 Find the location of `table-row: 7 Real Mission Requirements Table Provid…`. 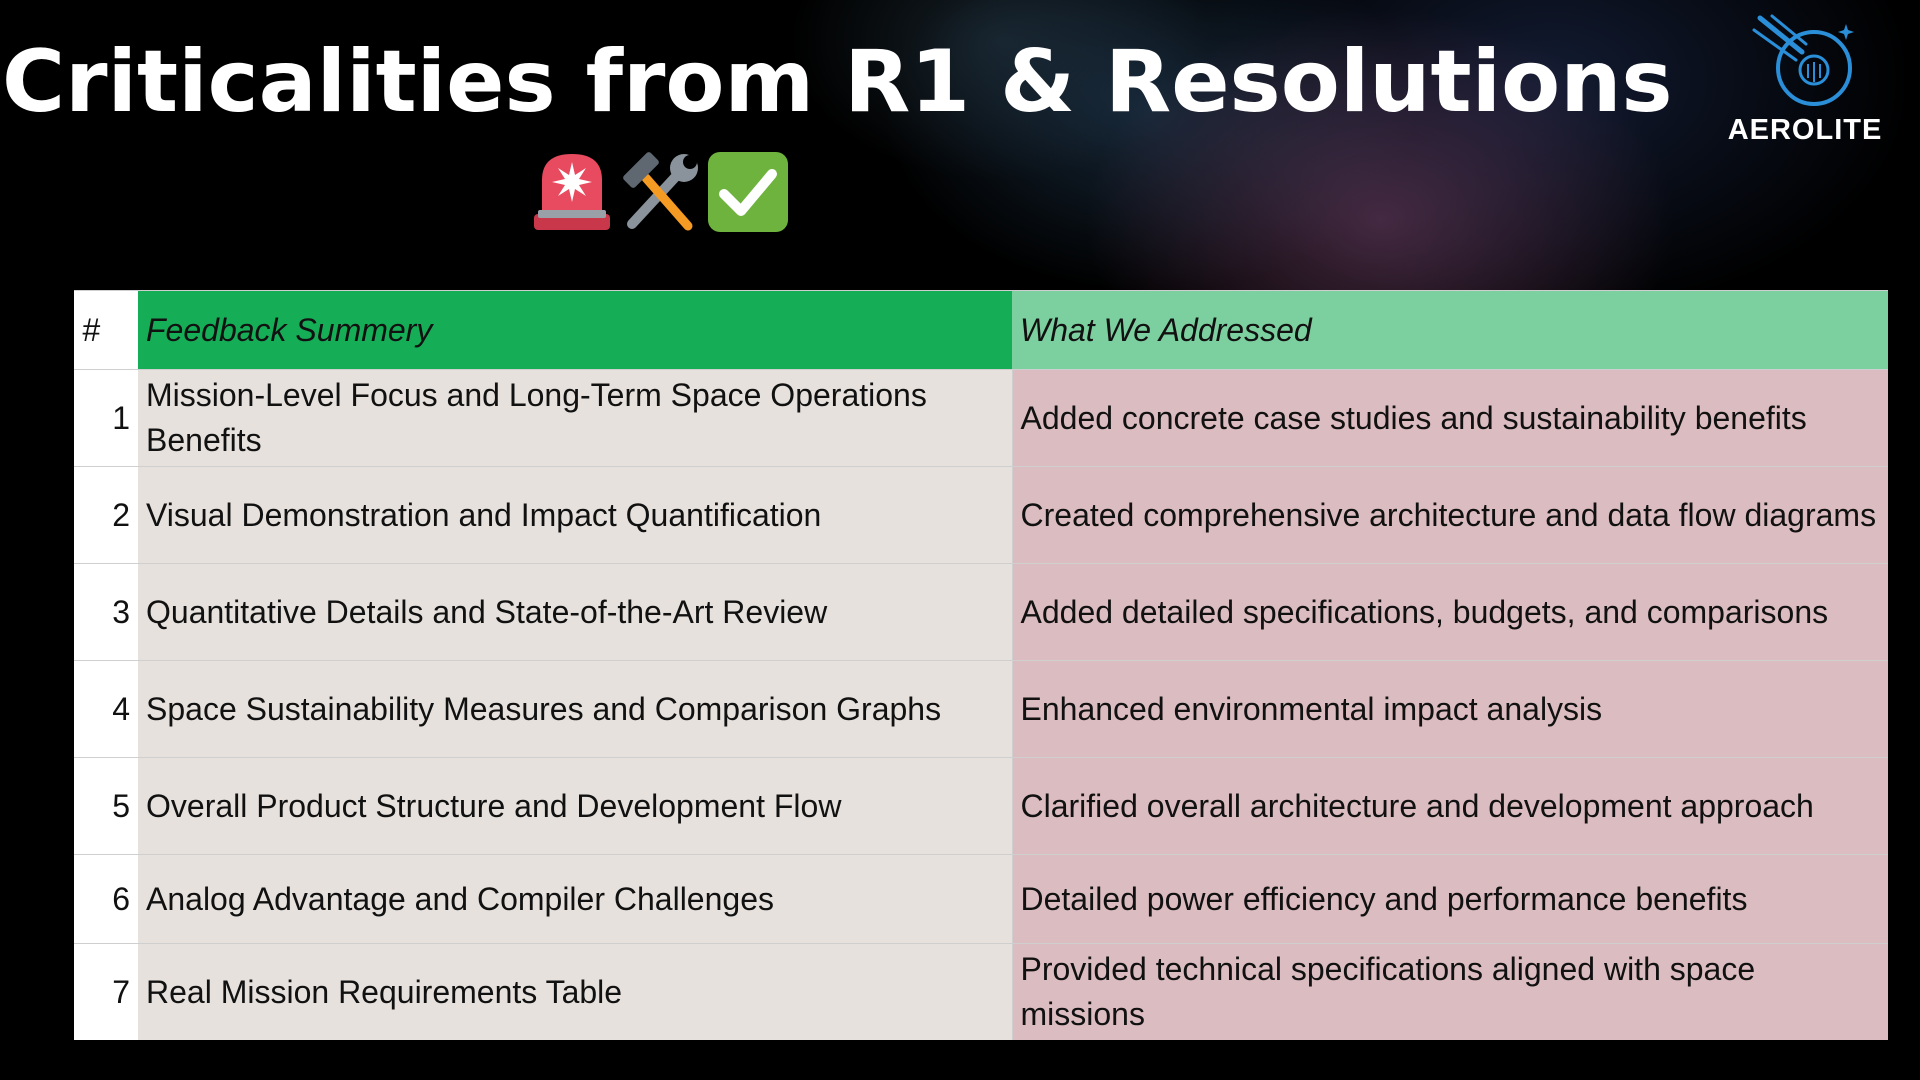

table-row: 7 Real Mission Requirements Table Provid… is located at coordinates (981, 991).